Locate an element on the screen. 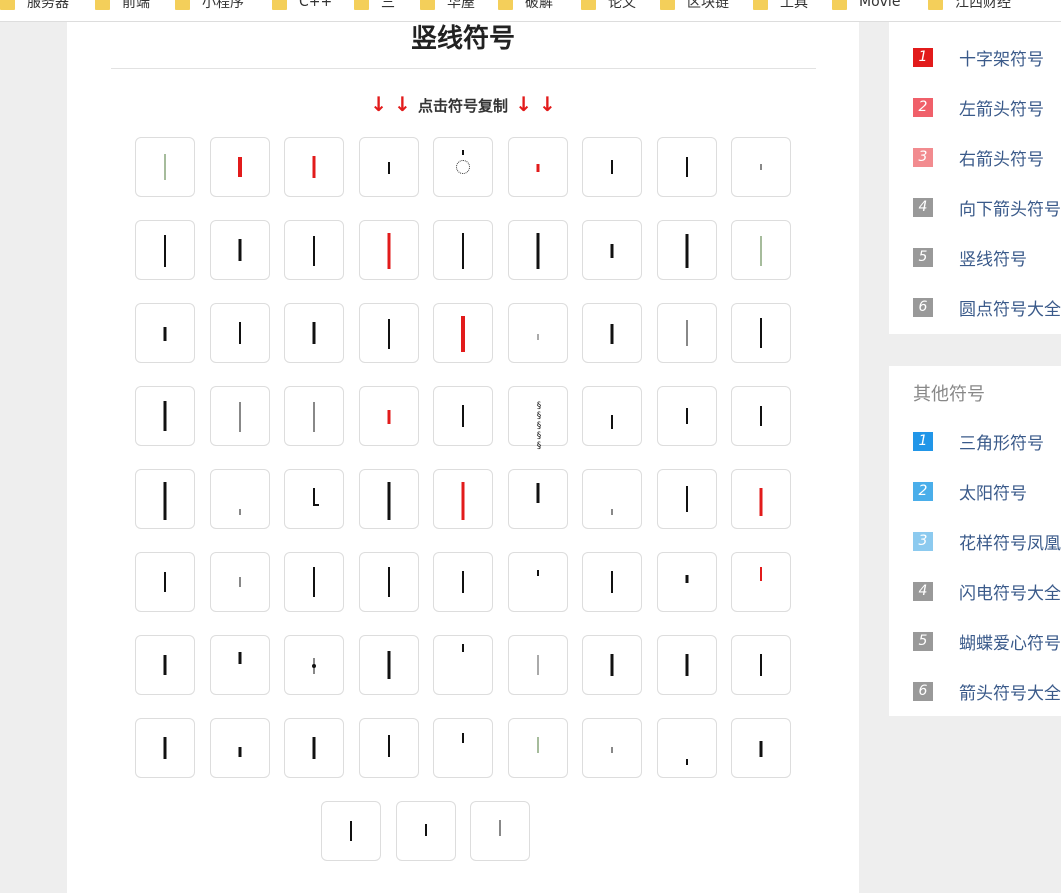 The image size is (1061, 893). bookmark-folder: 论文 is located at coordinates (608, 6).